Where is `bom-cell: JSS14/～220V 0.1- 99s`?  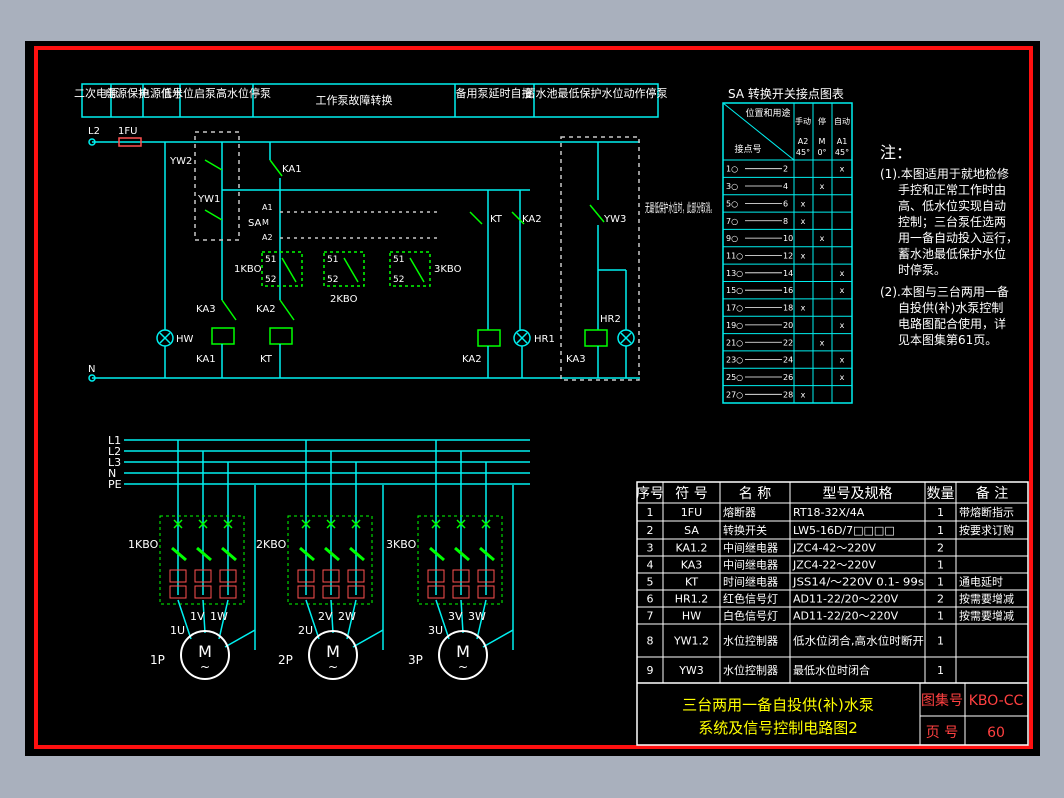 bom-cell: JSS14/～220V 0.1- 99s is located at coordinates (858, 582).